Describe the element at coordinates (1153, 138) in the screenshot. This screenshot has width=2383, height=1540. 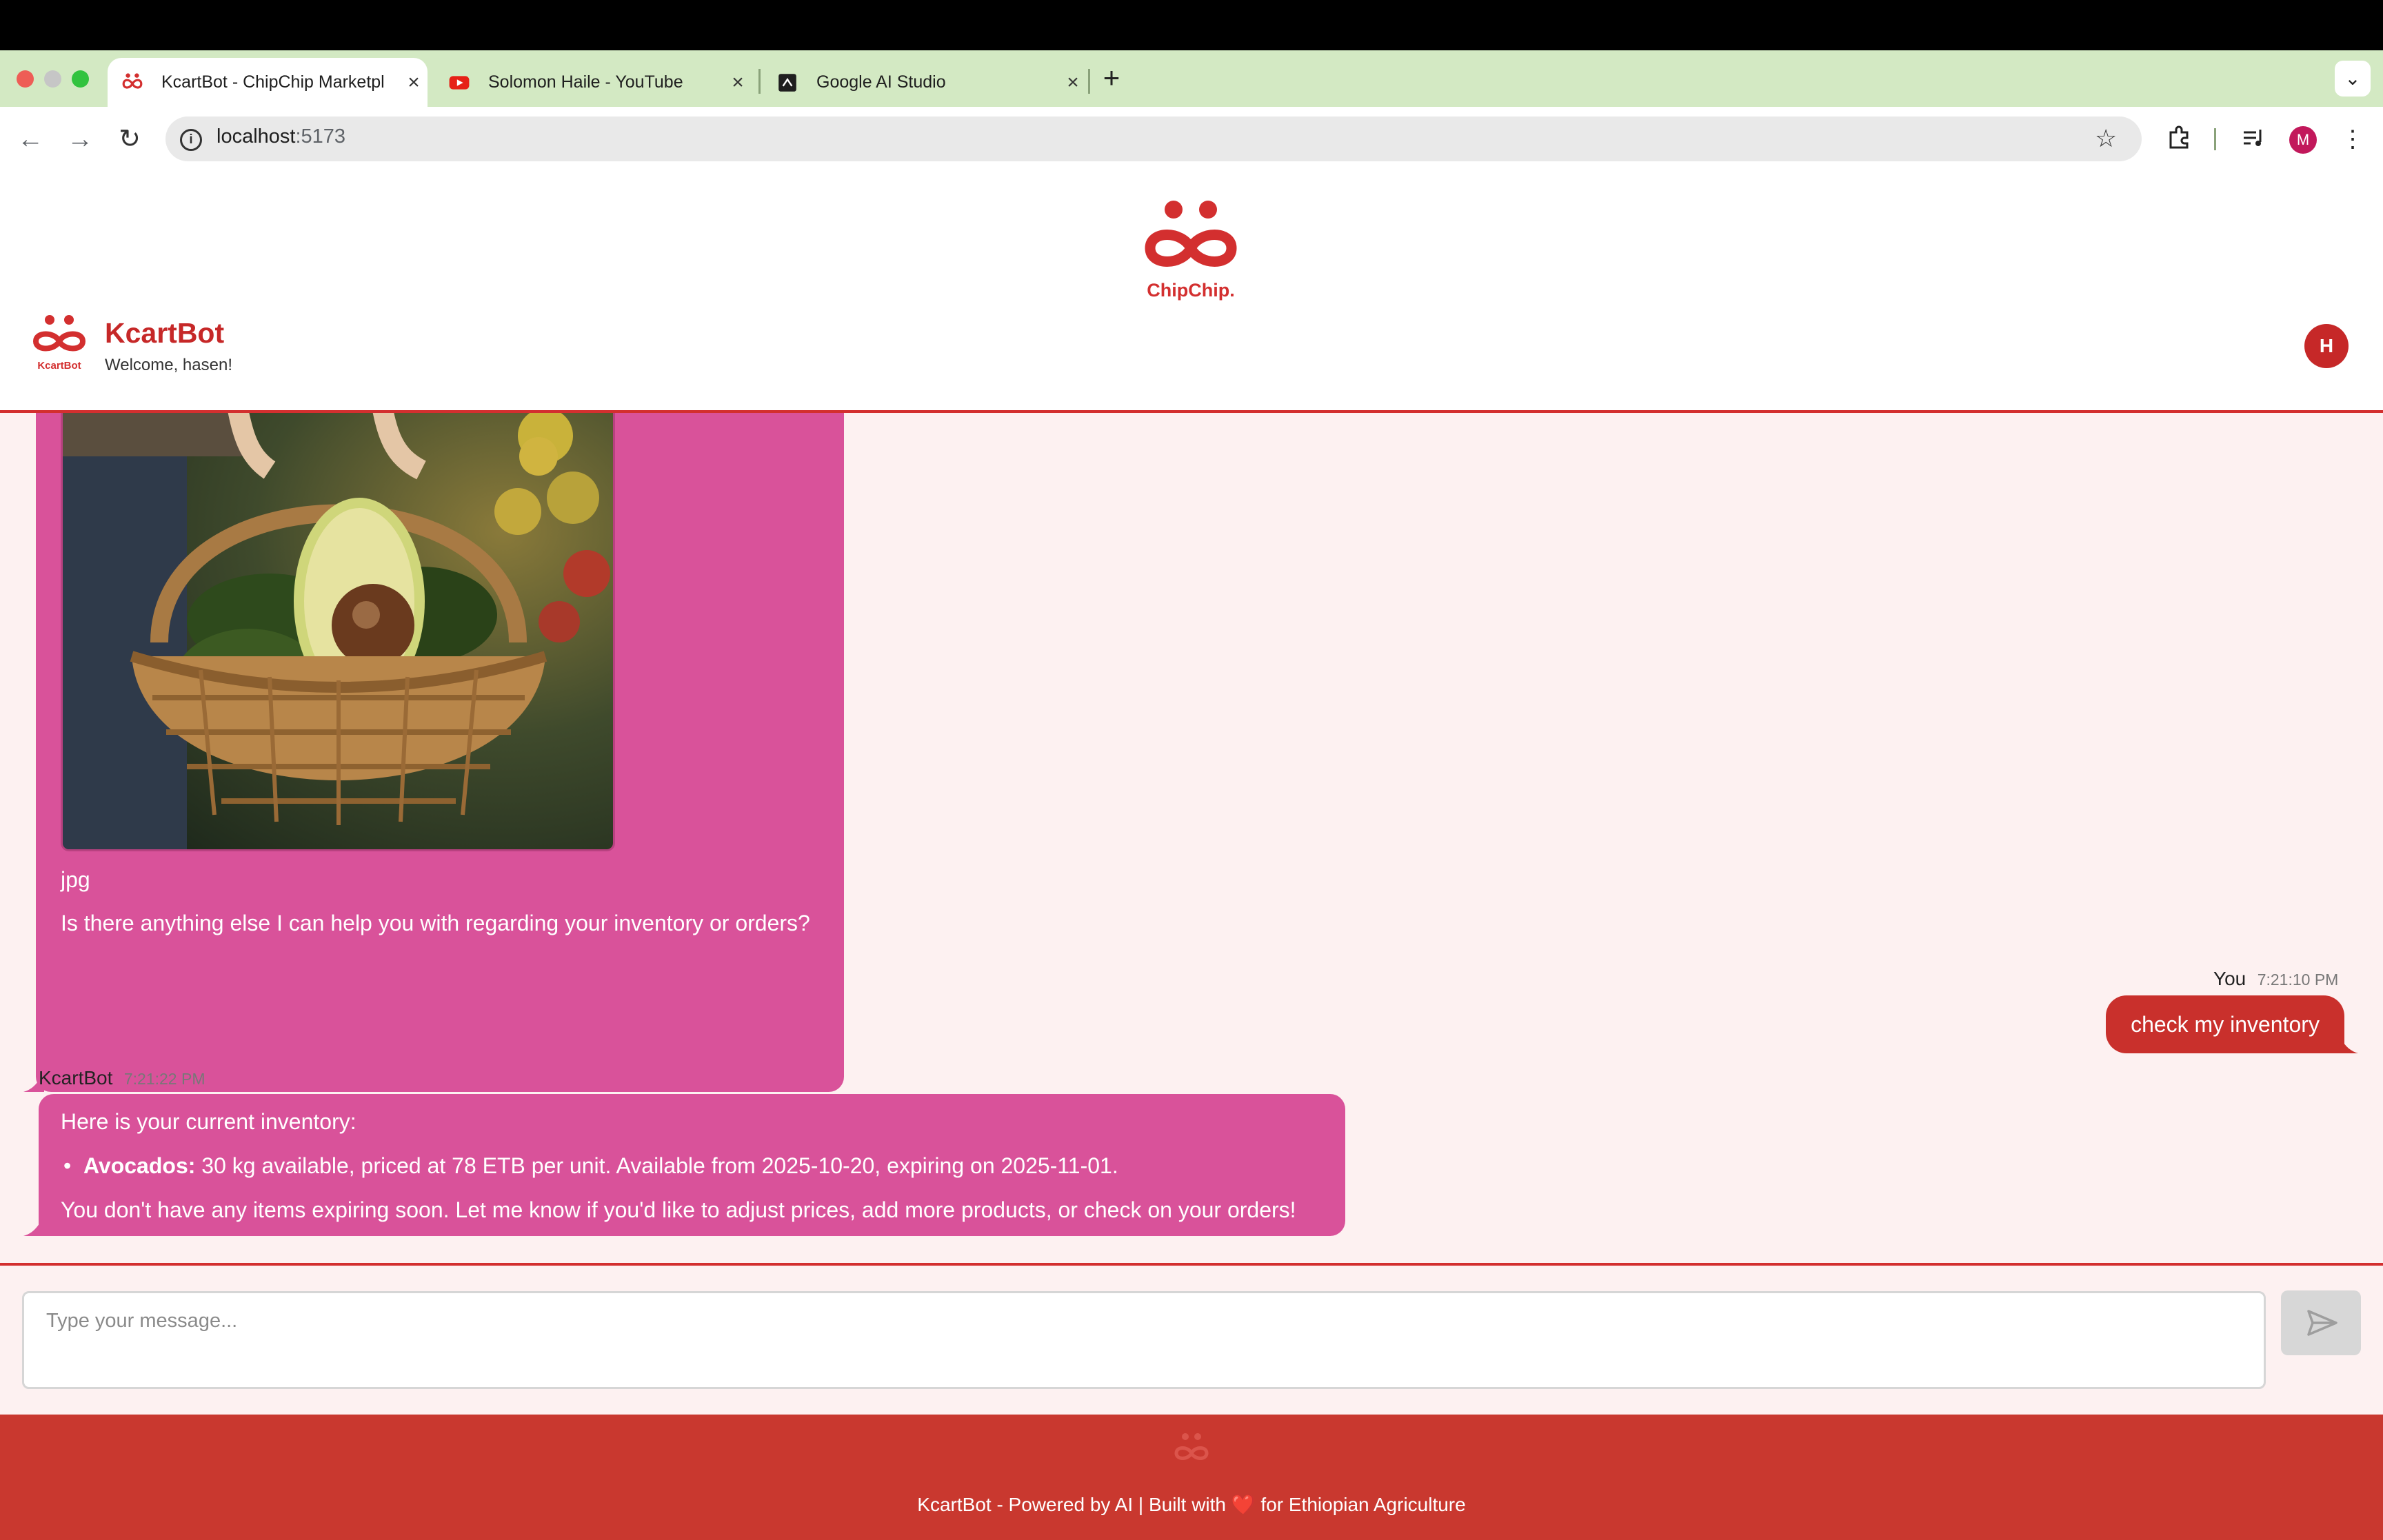
I see `address-bar` at that location.